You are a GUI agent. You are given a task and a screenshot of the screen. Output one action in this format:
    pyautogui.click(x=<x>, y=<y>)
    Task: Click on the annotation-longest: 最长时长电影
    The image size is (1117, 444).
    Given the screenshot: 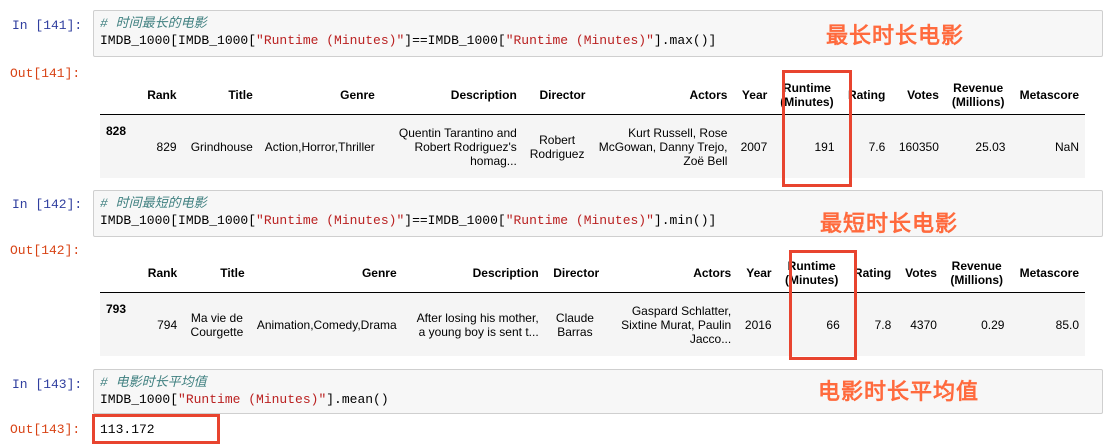 What is the action you would take?
    pyautogui.click(x=895, y=36)
    